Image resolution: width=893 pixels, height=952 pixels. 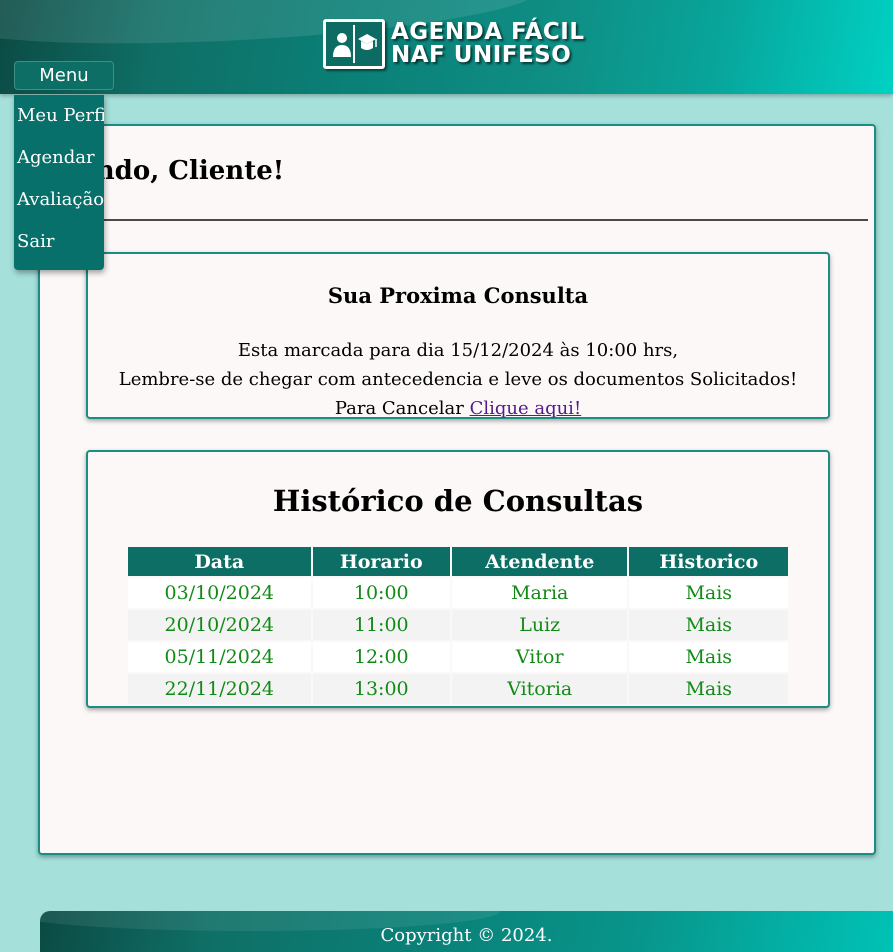 I want to click on next-appointment-title: Sua Proxima Consulta, so click(x=458, y=295).